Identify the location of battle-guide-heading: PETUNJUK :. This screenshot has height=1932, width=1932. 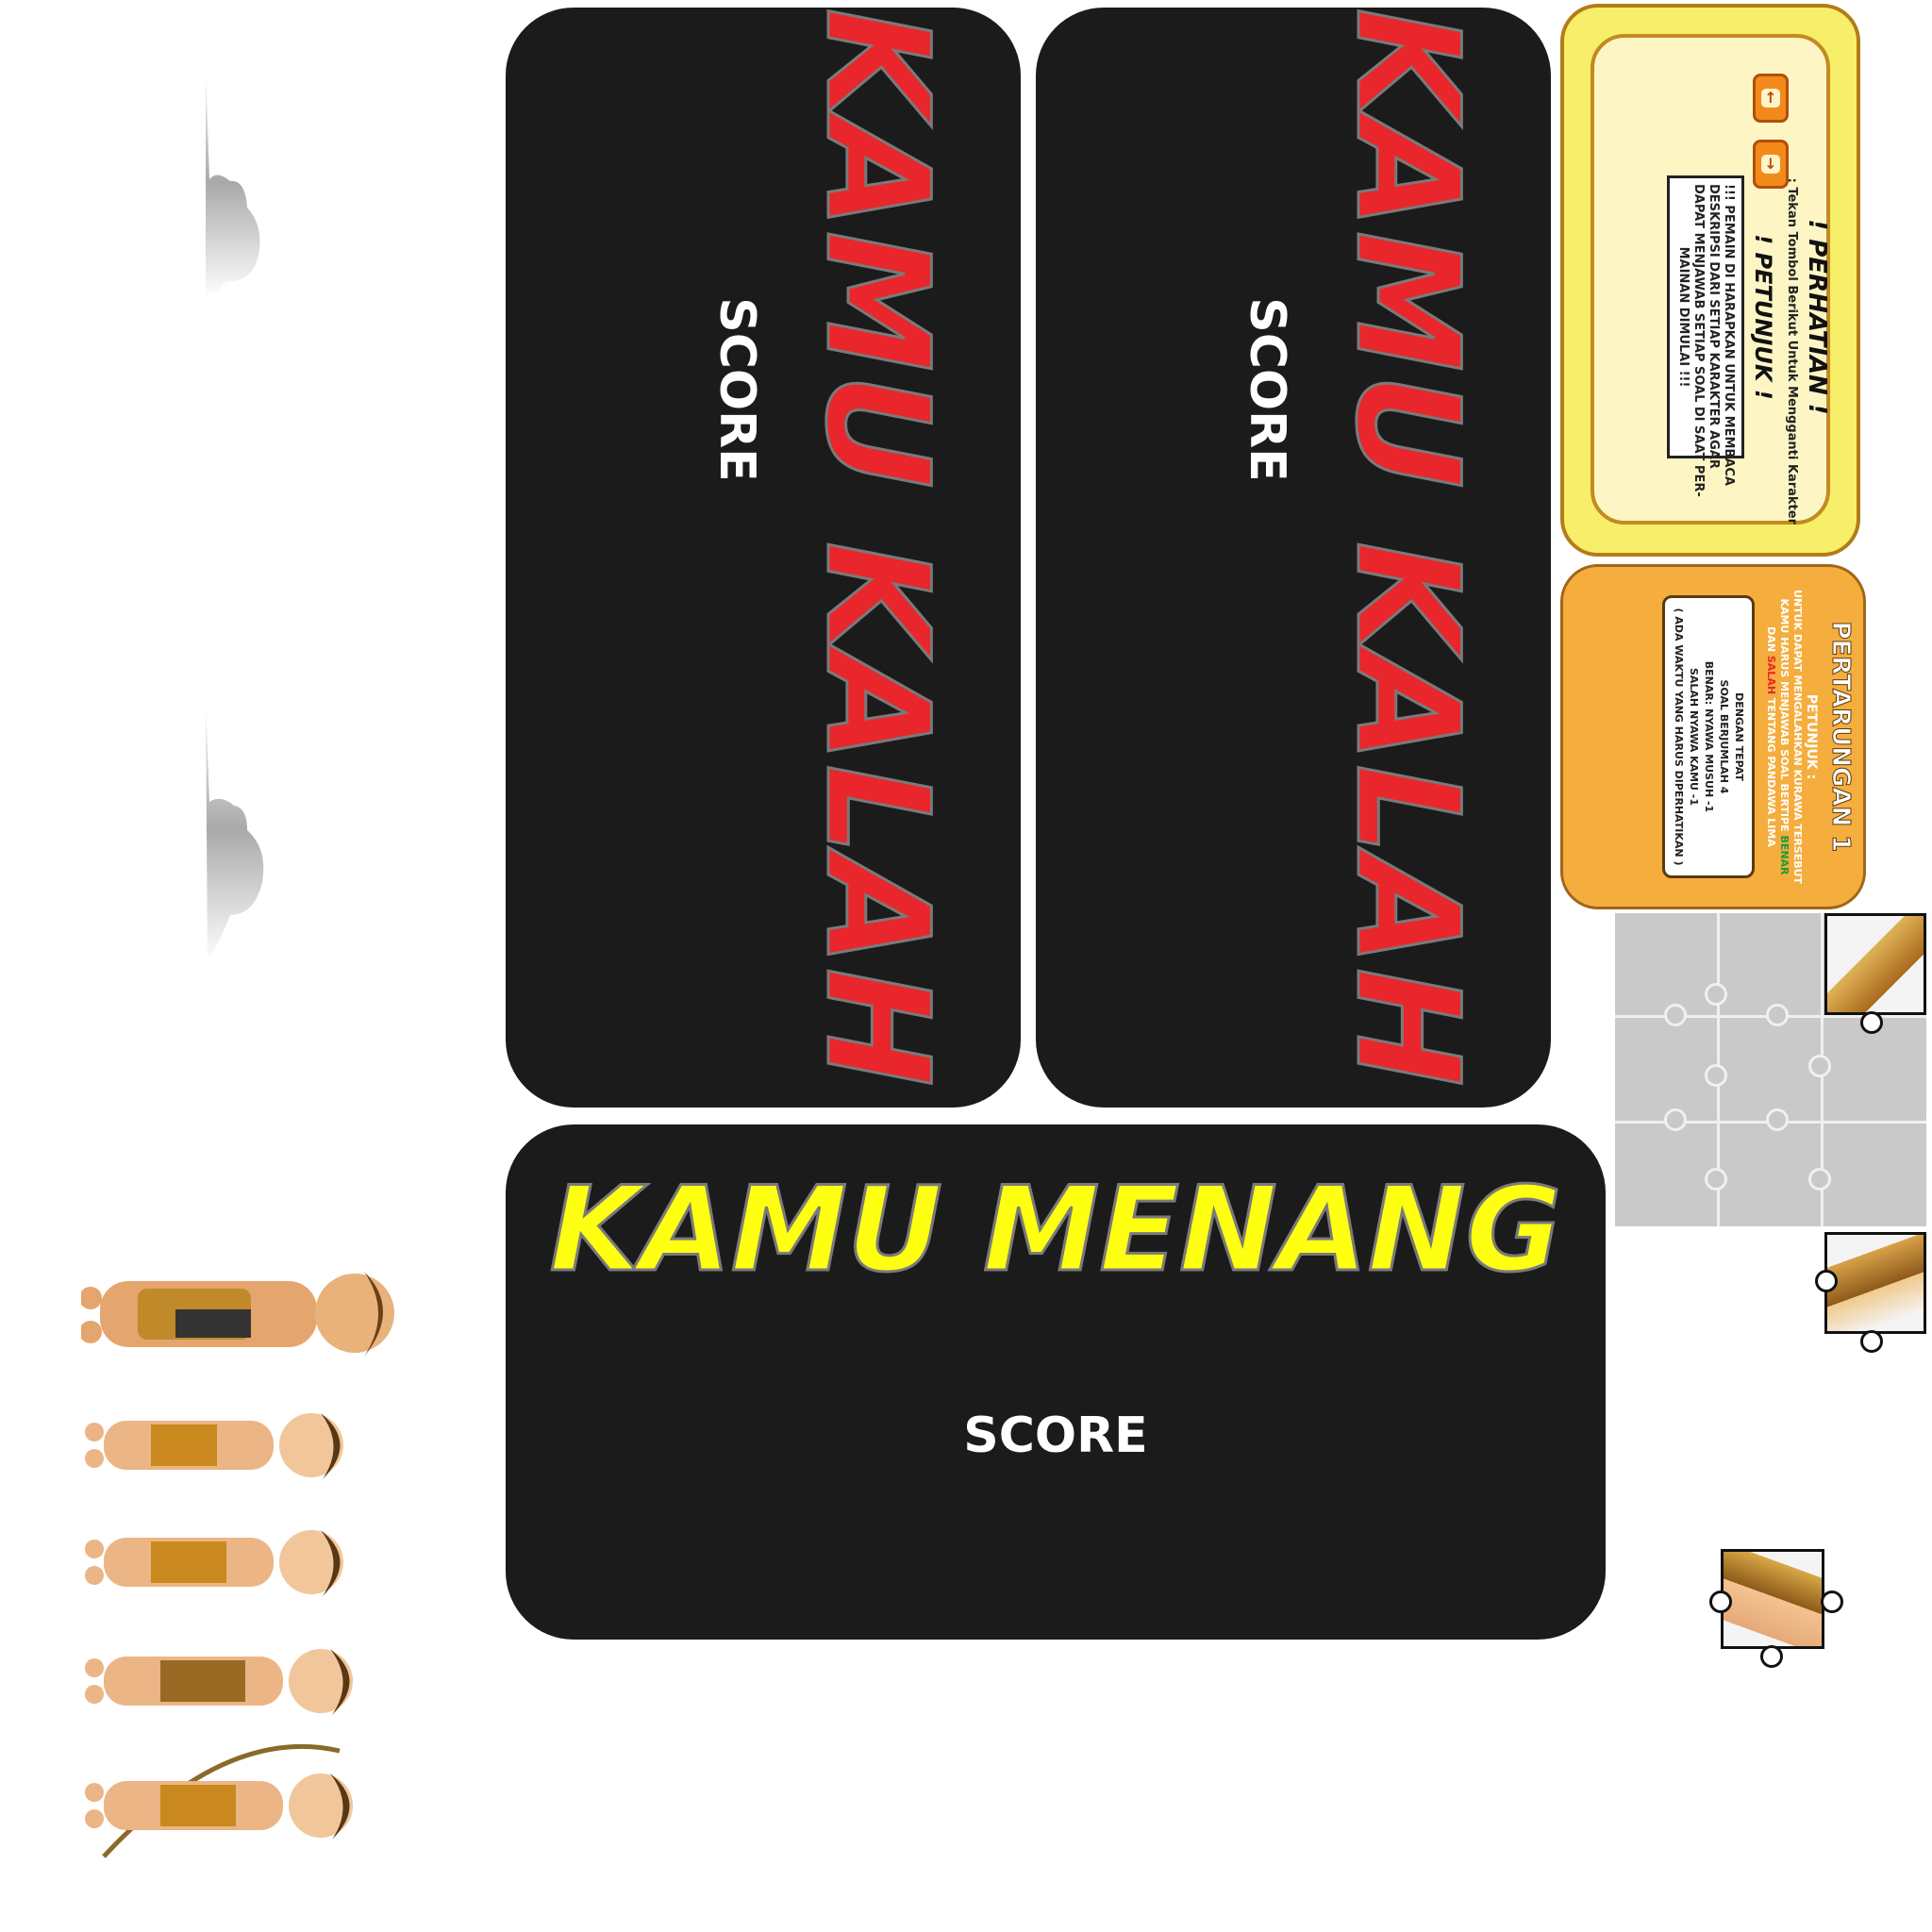
(1812, 736).